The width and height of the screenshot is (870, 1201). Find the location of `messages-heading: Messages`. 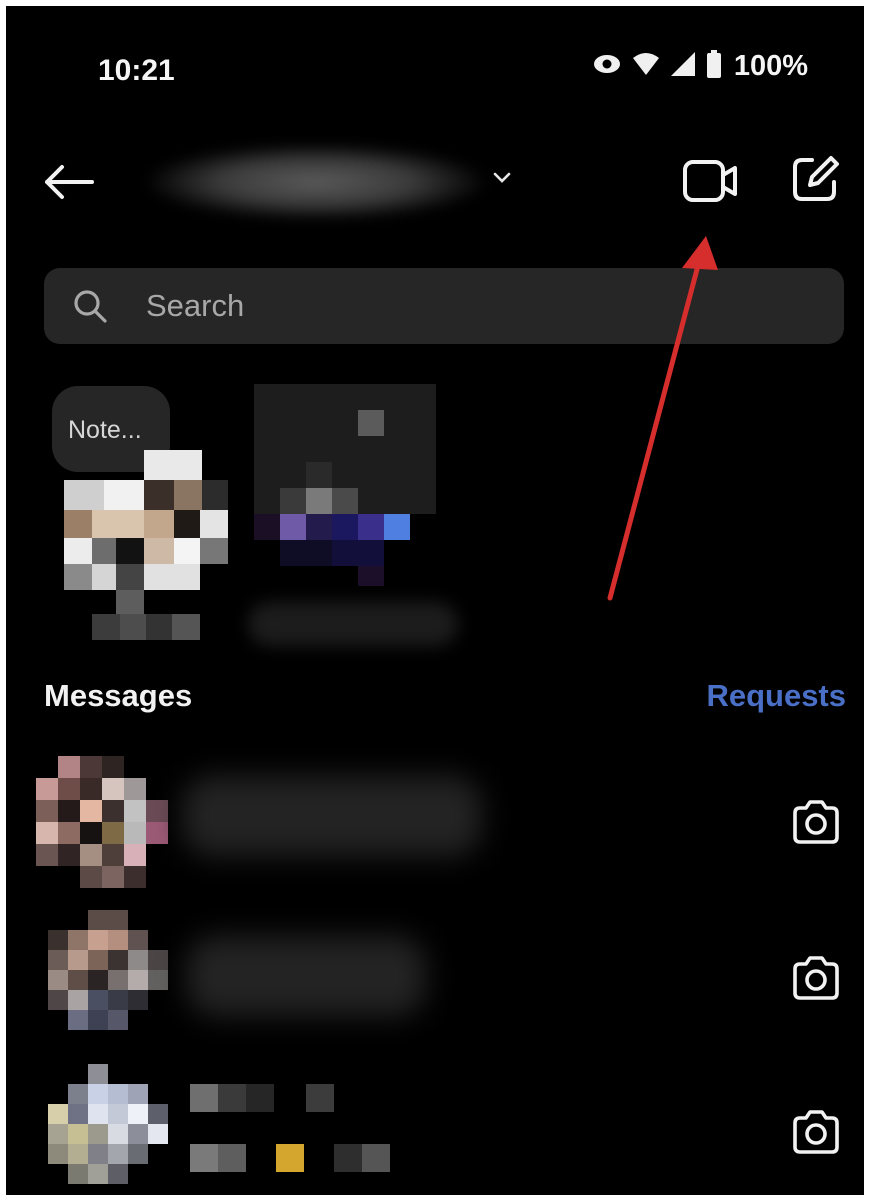

messages-heading: Messages is located at coordinates (118, 695).